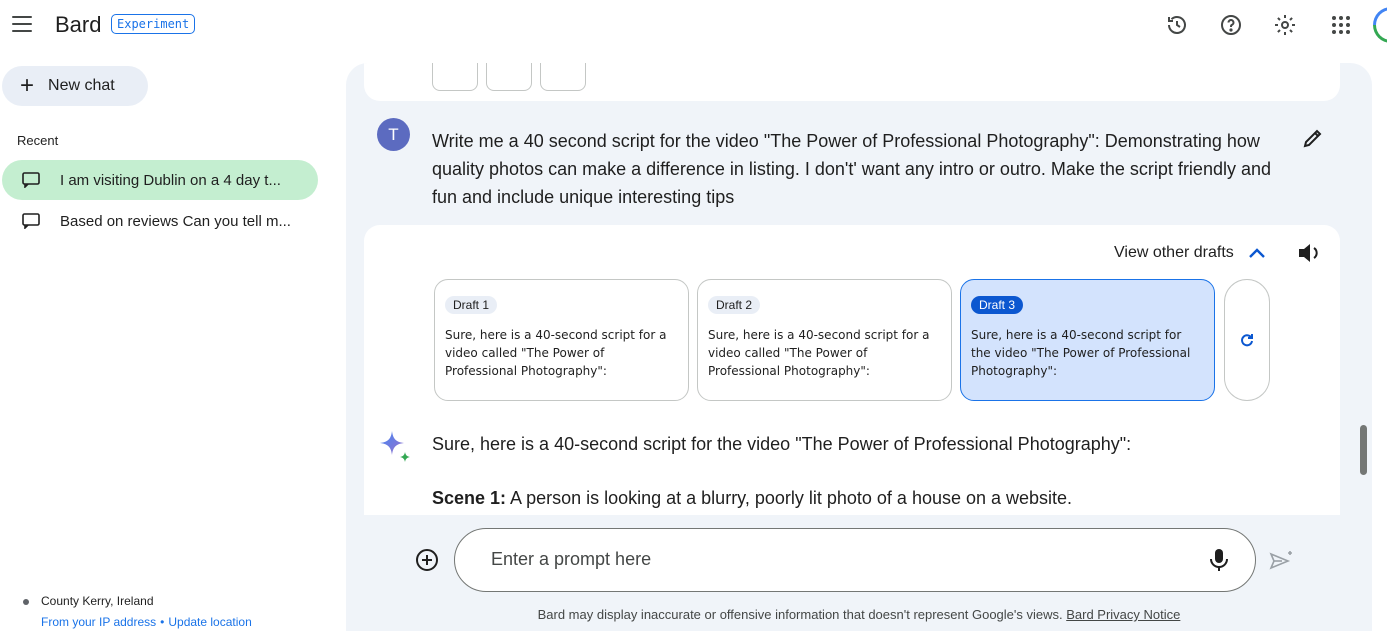 This screenshot has height=631, width=1387. Describe the element at coordinates (831, 559) in the screenshot. I see `prompt-input` at that location.